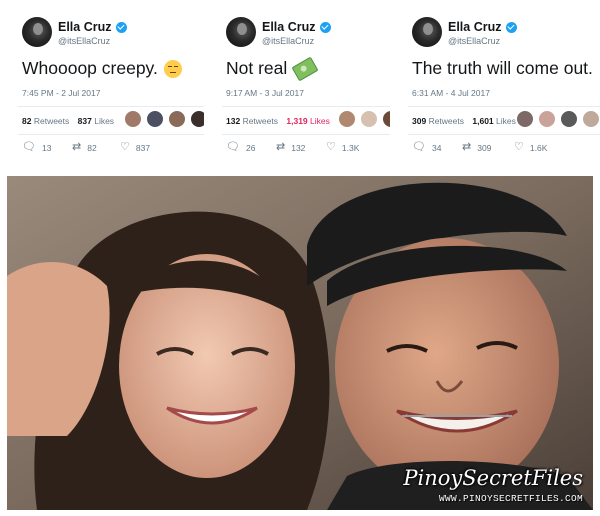 This screenshot has width=600, height=516. What do you see at coordinates (296, 121) in the screenshot?
I see `likes-count: 1,319` at bounding box center [296, 121].